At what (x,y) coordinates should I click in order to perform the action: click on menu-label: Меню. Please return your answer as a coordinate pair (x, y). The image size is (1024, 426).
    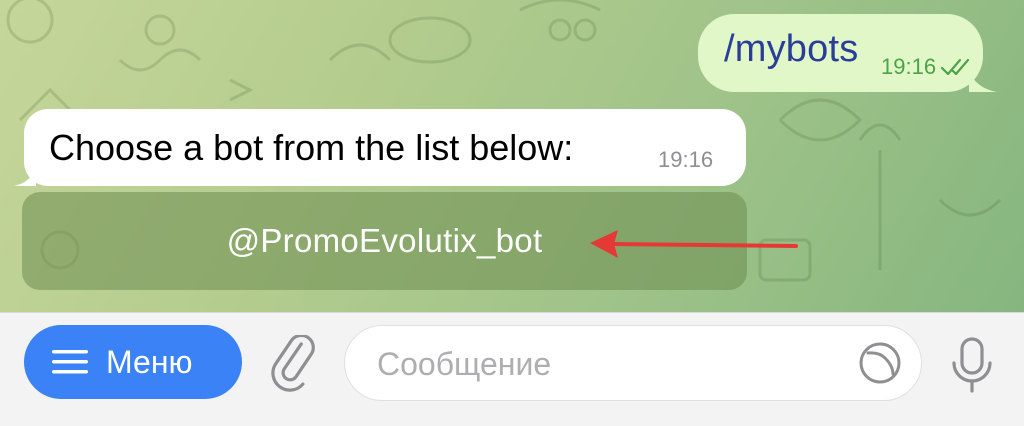
    Looking at the image, I should click on (149, 361).